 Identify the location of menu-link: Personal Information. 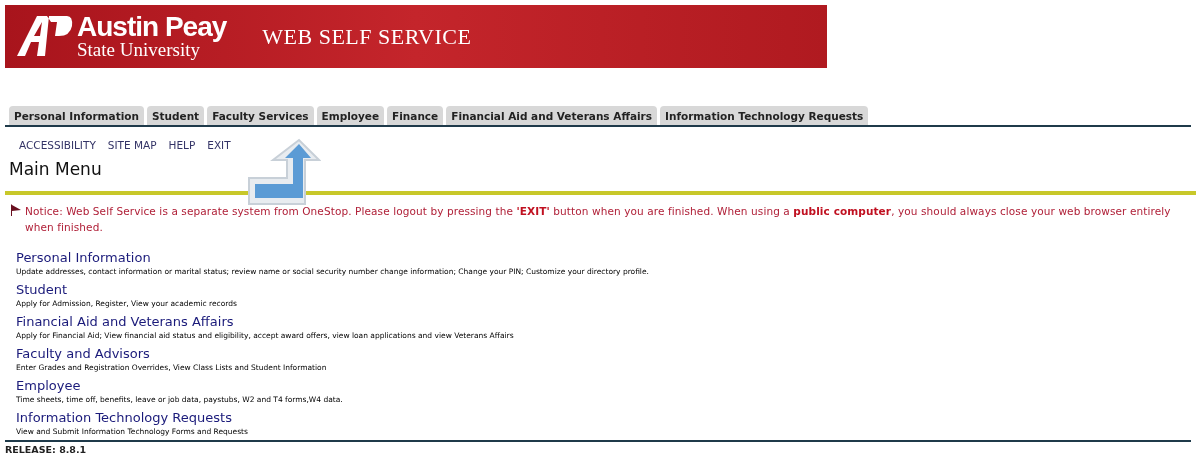
(83, 257).